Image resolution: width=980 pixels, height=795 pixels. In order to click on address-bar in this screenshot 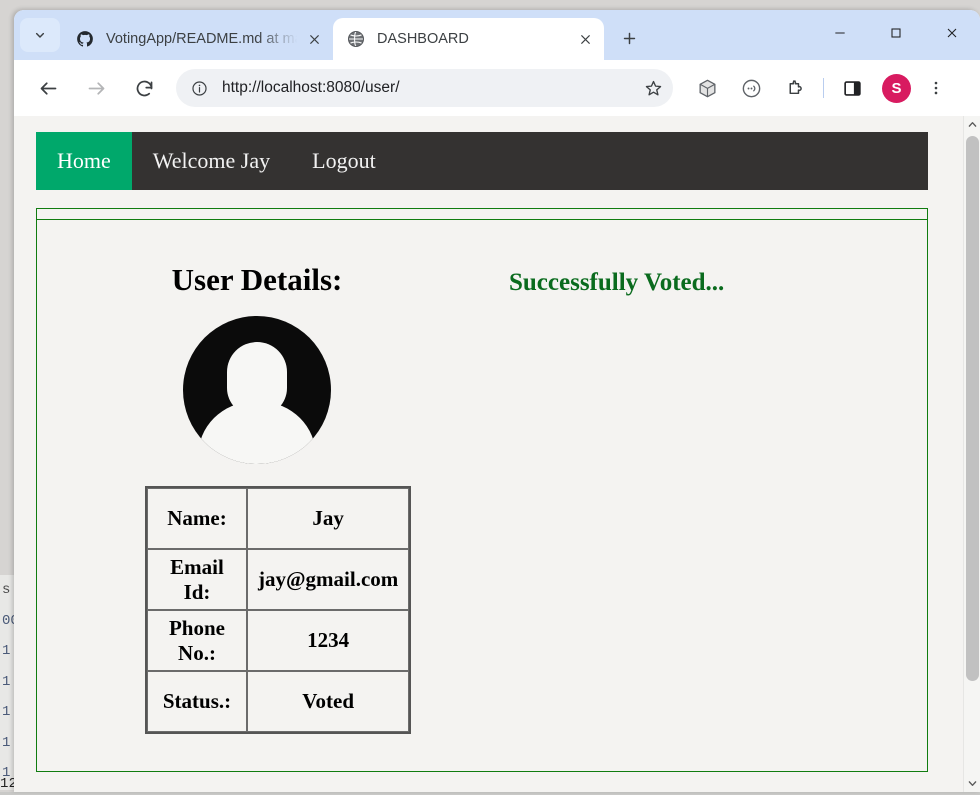, I will do `click(424, 88)`.